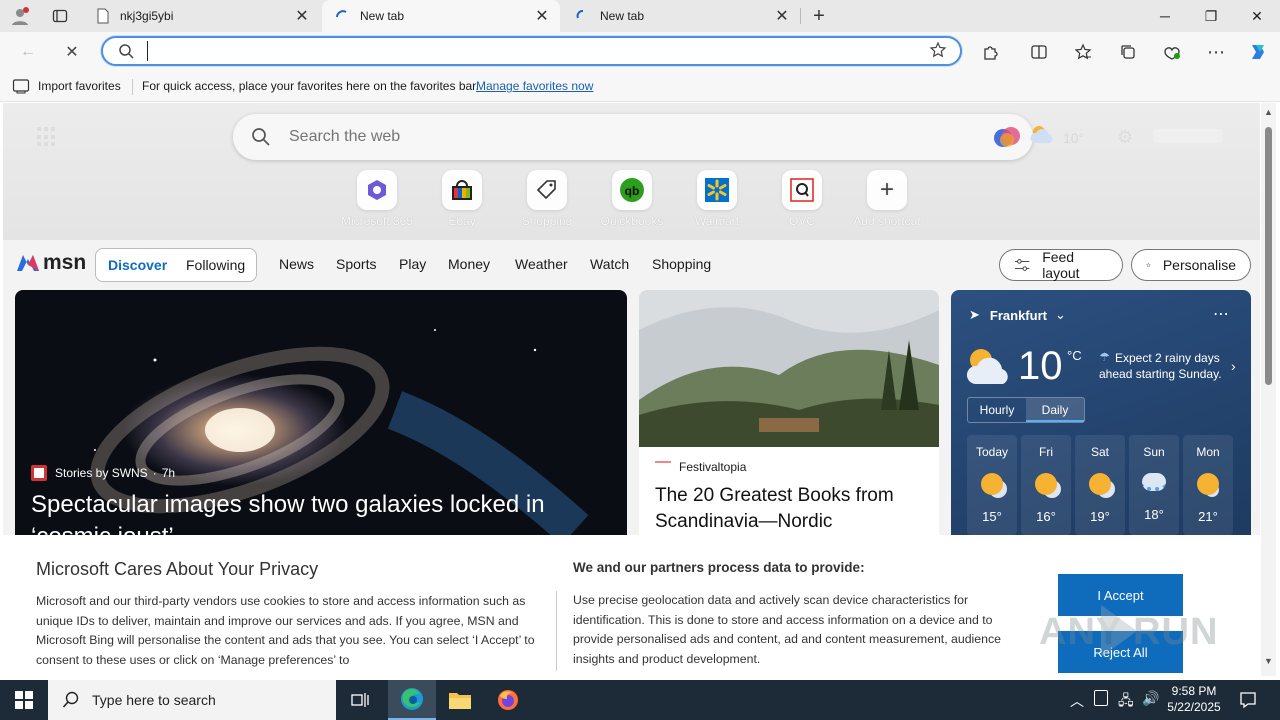  What do you see at coordinates (534, 86) in the screenshot?
I see `manage-favorites-link: Manage favorites now` at bounding box center [534, 86].